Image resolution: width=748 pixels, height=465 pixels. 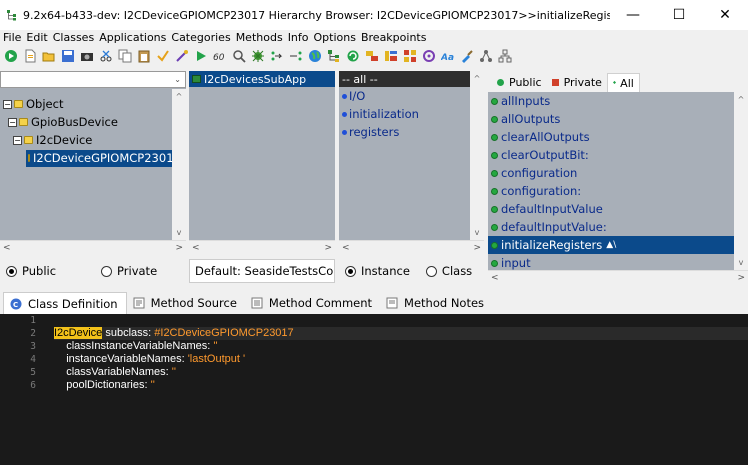 I want to click on tab-method-source: Method Source, so click(x=186, y=303).